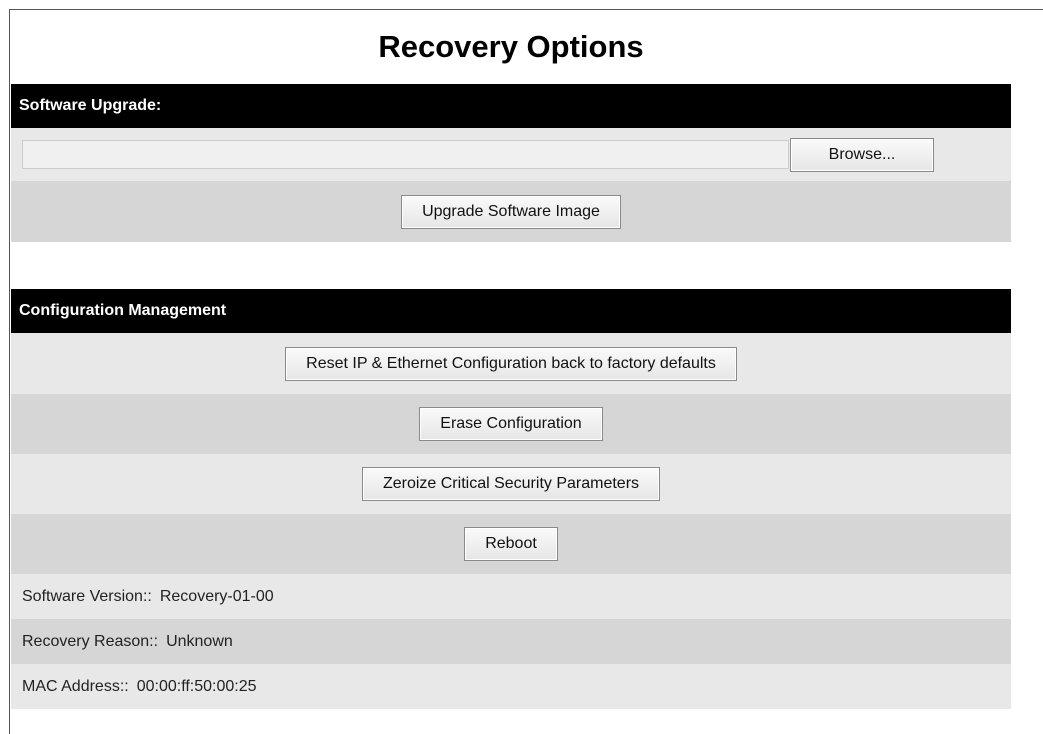  Describe the element at coordinates (511, 596) in the screenshot. I see `software-version-row: Software Version:: Recovery-01-00` at that location.